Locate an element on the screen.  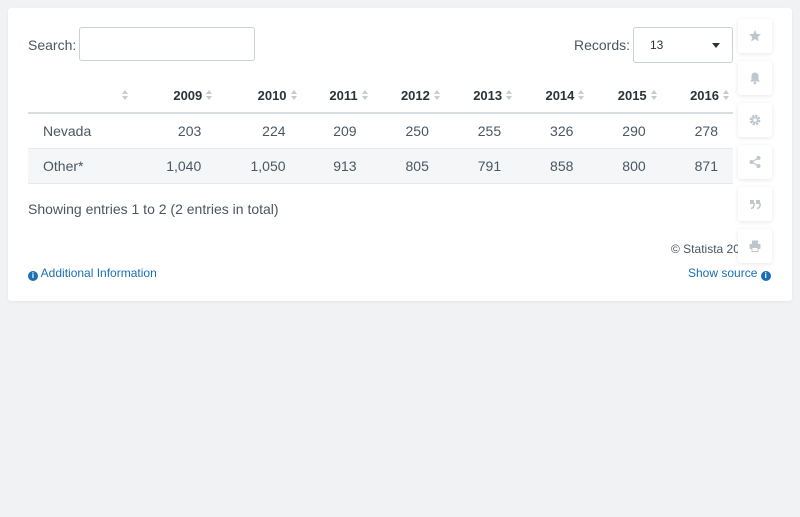
share-icon is located at coordinates (755, 162).